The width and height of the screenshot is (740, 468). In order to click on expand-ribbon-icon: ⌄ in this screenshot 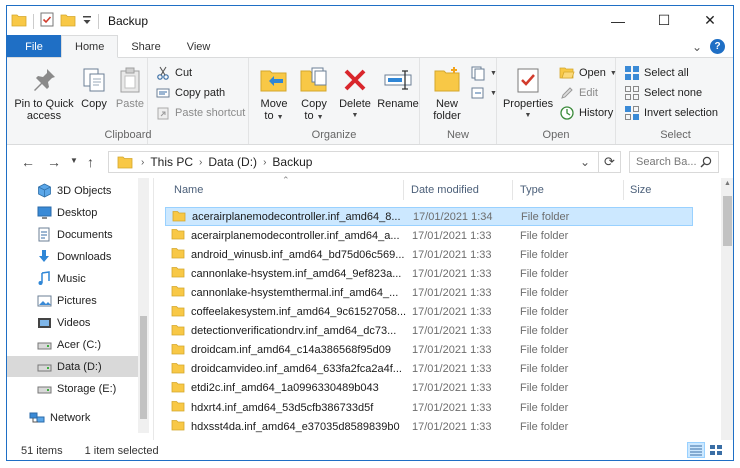, I will do `click(697, 47)`.